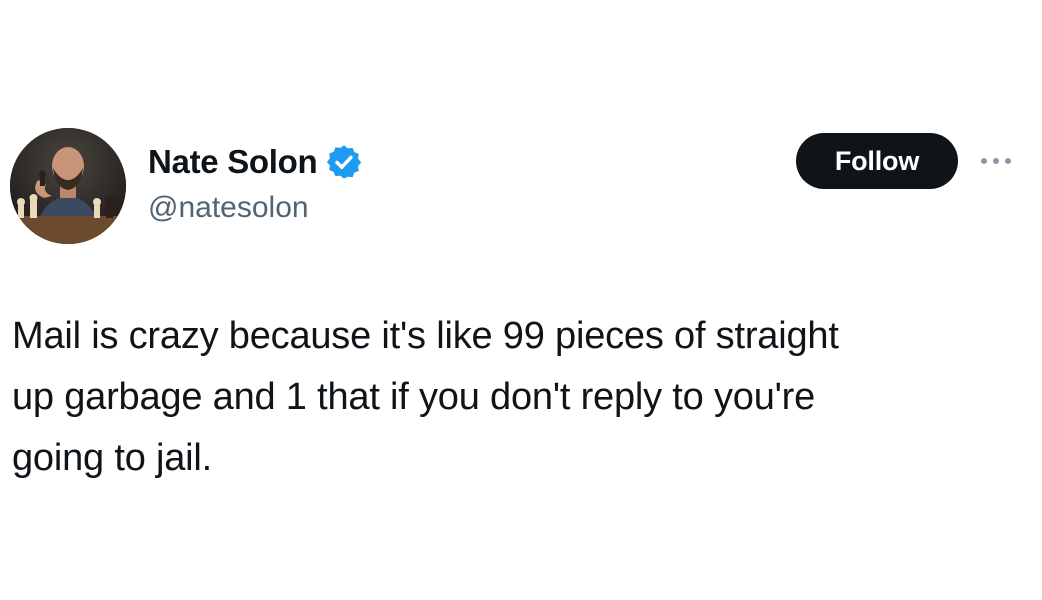 The height and width of the screenshot is (600, 1042). I want to click on avatar, so click(68, 186).